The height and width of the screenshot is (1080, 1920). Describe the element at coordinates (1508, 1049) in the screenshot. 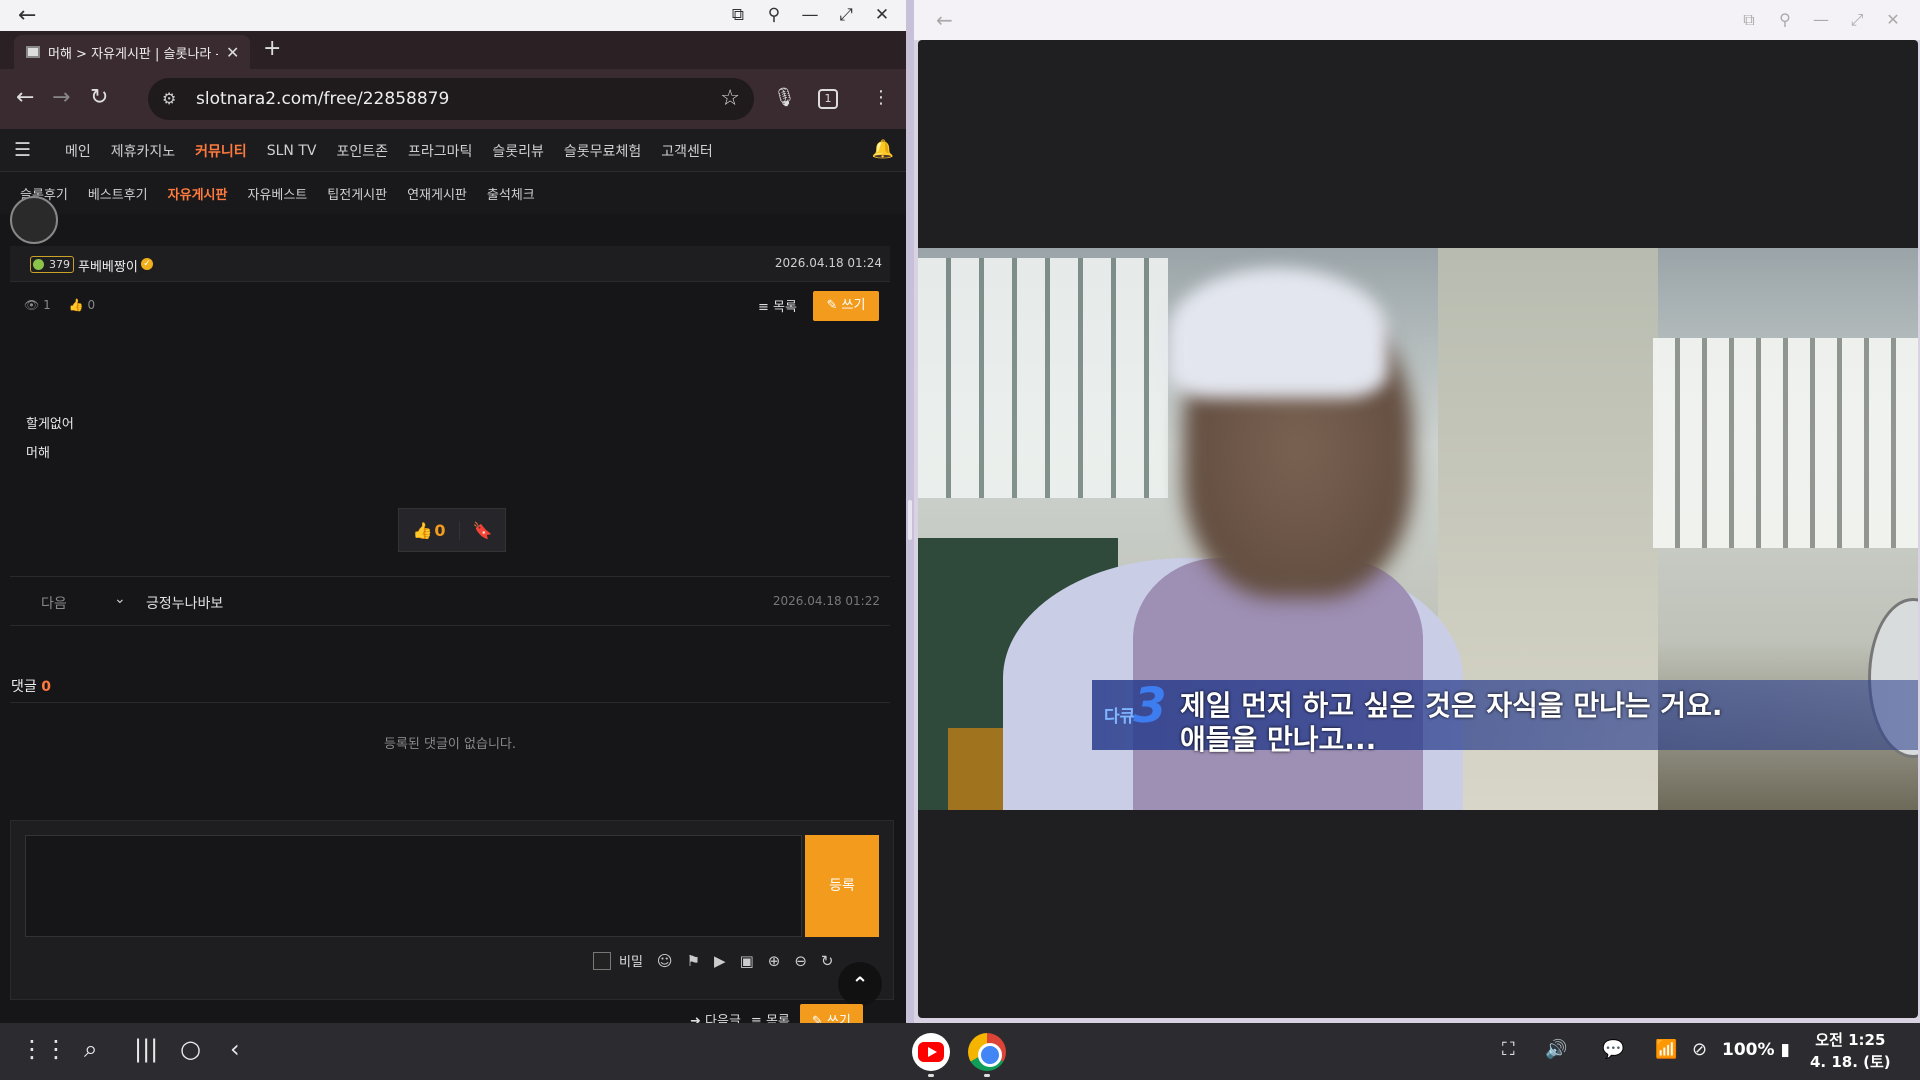

I see `screen-capture-icon: ⛶` at that location.